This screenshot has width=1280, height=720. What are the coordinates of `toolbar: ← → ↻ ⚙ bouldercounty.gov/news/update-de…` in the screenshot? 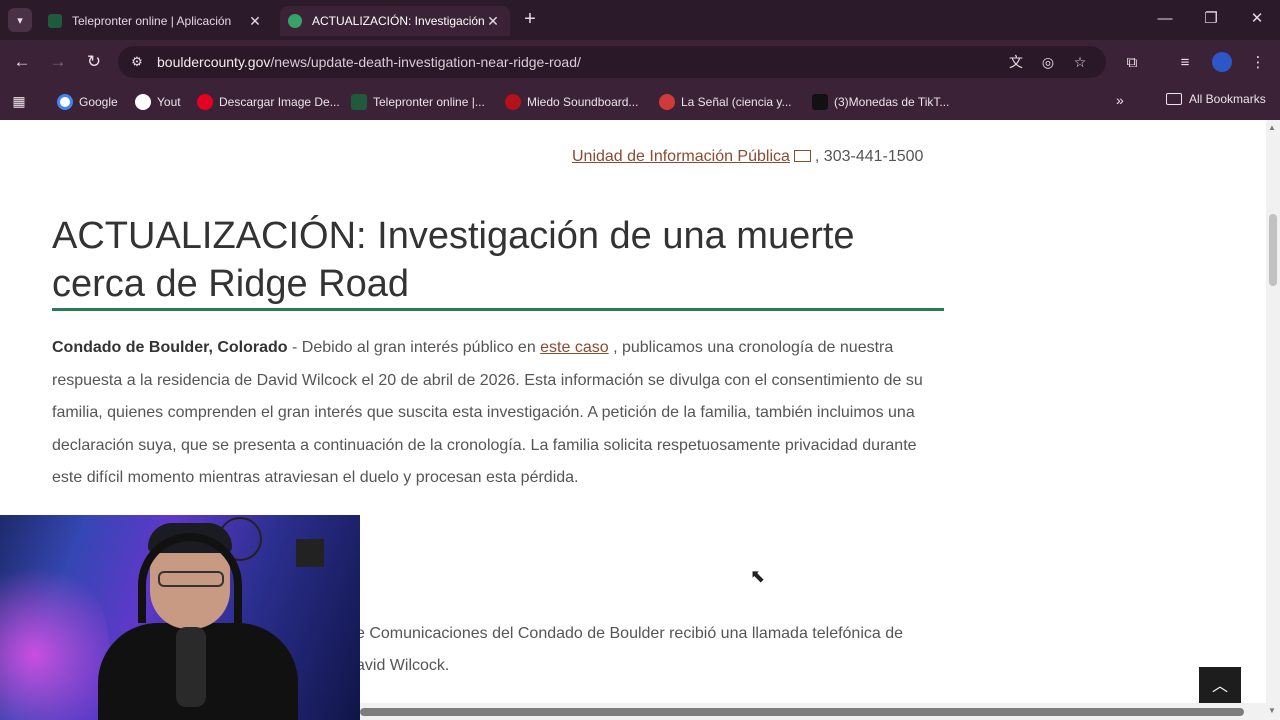 It's located at (640, 62).